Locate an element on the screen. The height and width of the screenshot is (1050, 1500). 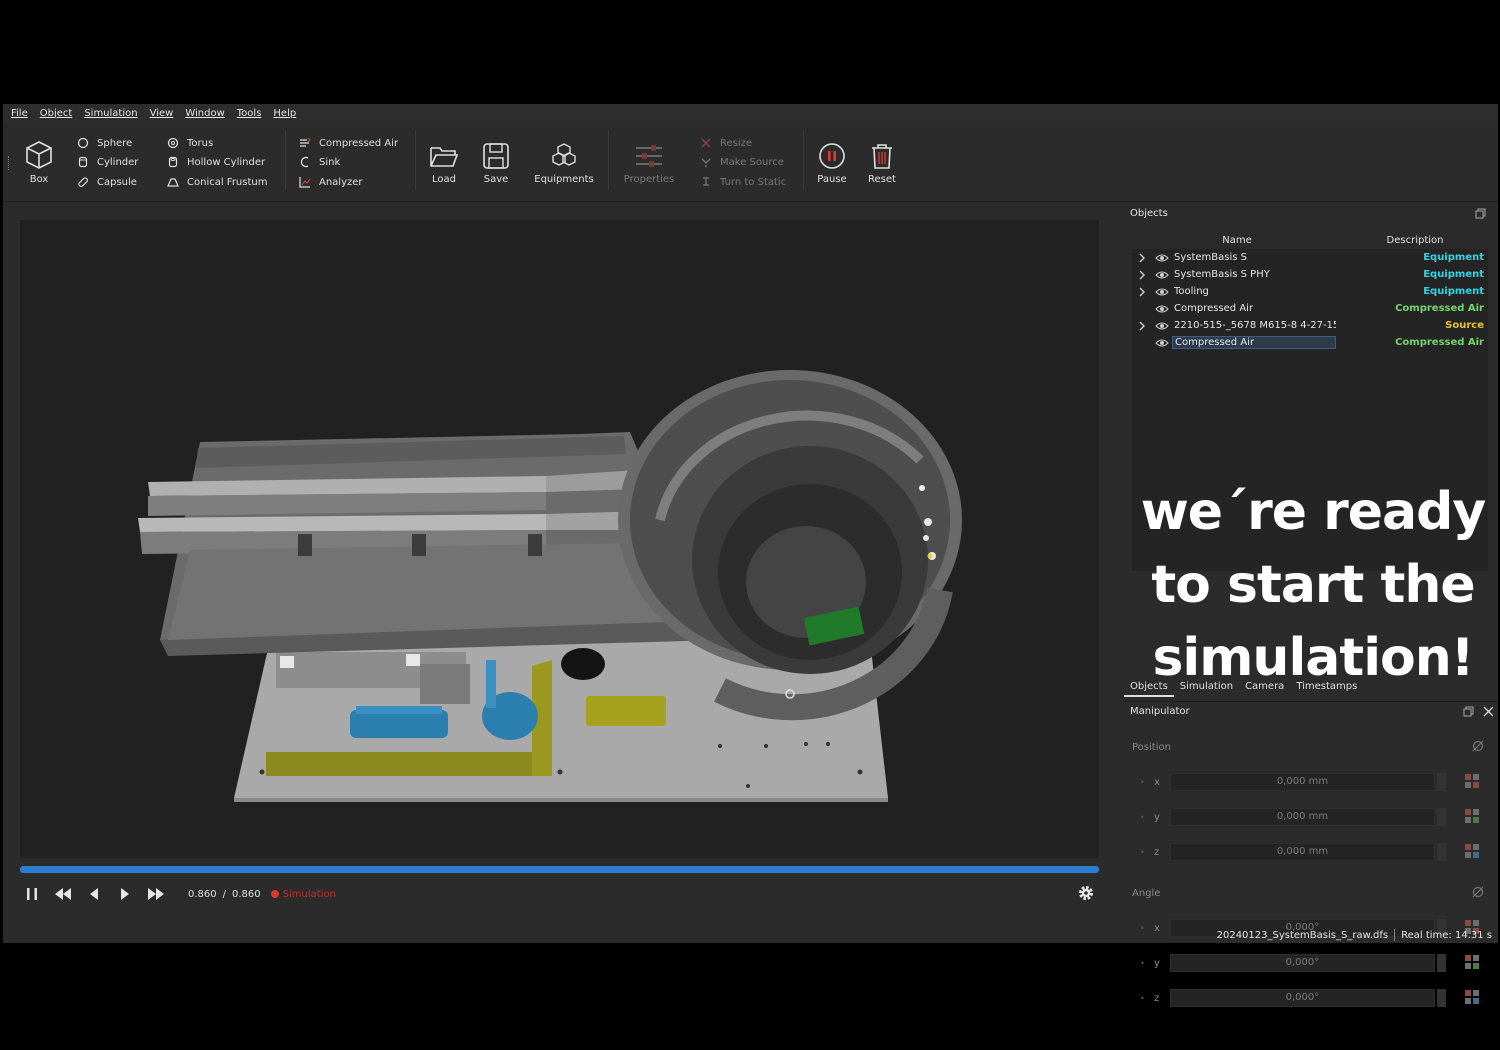
menu-object: Object is located at coordinates (56, 113).